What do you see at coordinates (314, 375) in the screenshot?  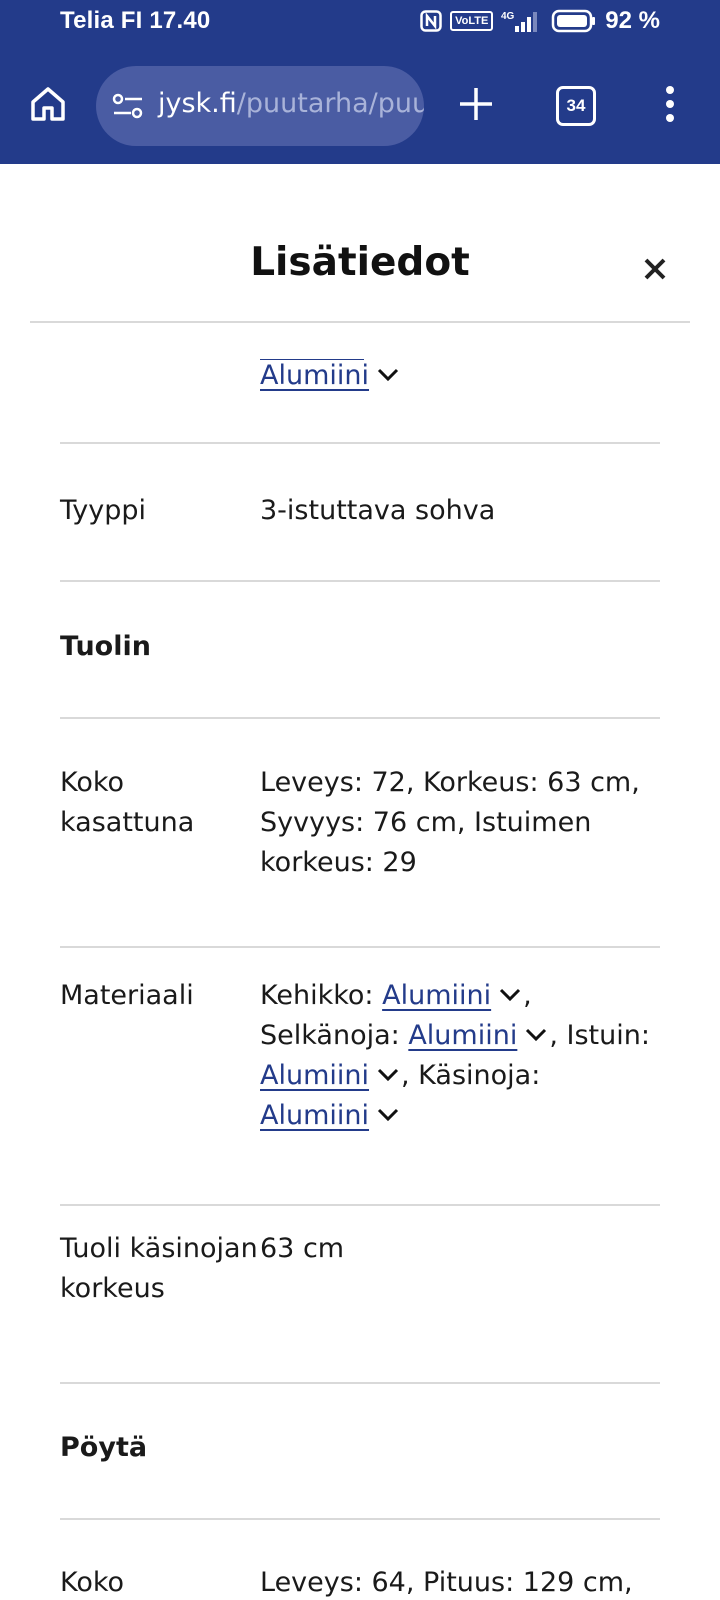 I see `material-link: Alumiini` at bounding box center [314, 375].